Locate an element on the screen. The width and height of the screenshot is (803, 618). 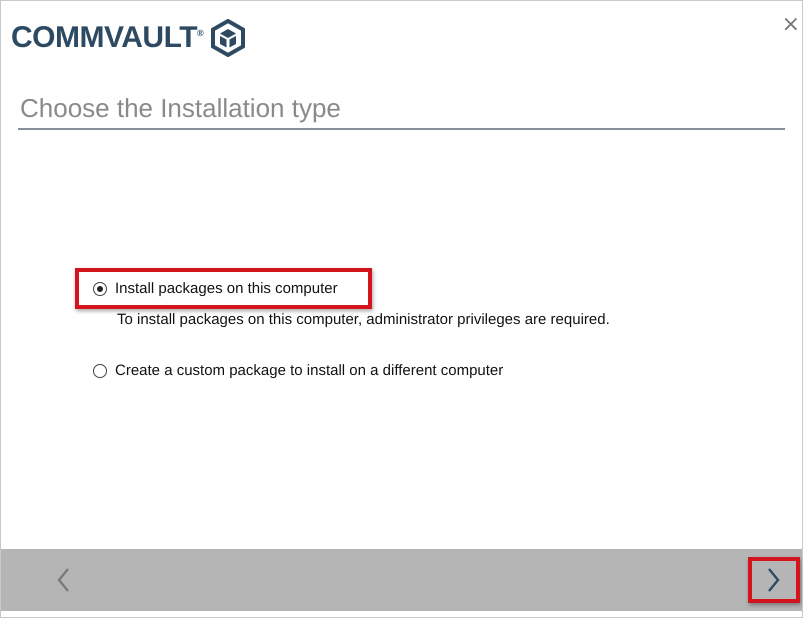
page-title: Choose the Installation type is located at coordinates (401, 111).